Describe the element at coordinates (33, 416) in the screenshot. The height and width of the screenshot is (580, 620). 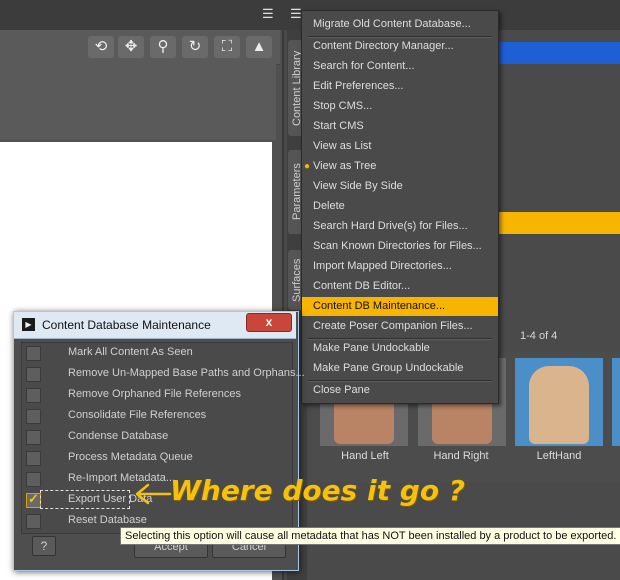
I see `checkbox-consolidate-file-references` at that location.